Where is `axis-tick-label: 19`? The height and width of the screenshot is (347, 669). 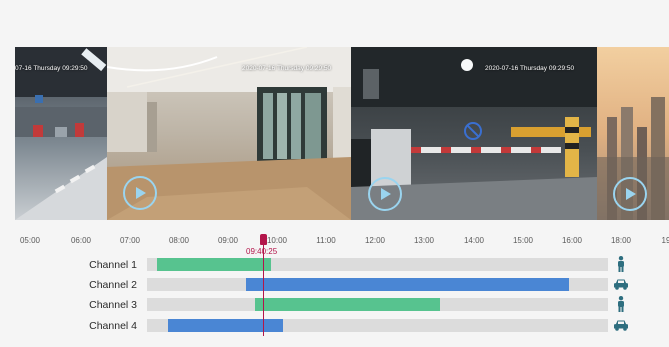 axis-tick-label: 19 is located at coordinates (665, 240).